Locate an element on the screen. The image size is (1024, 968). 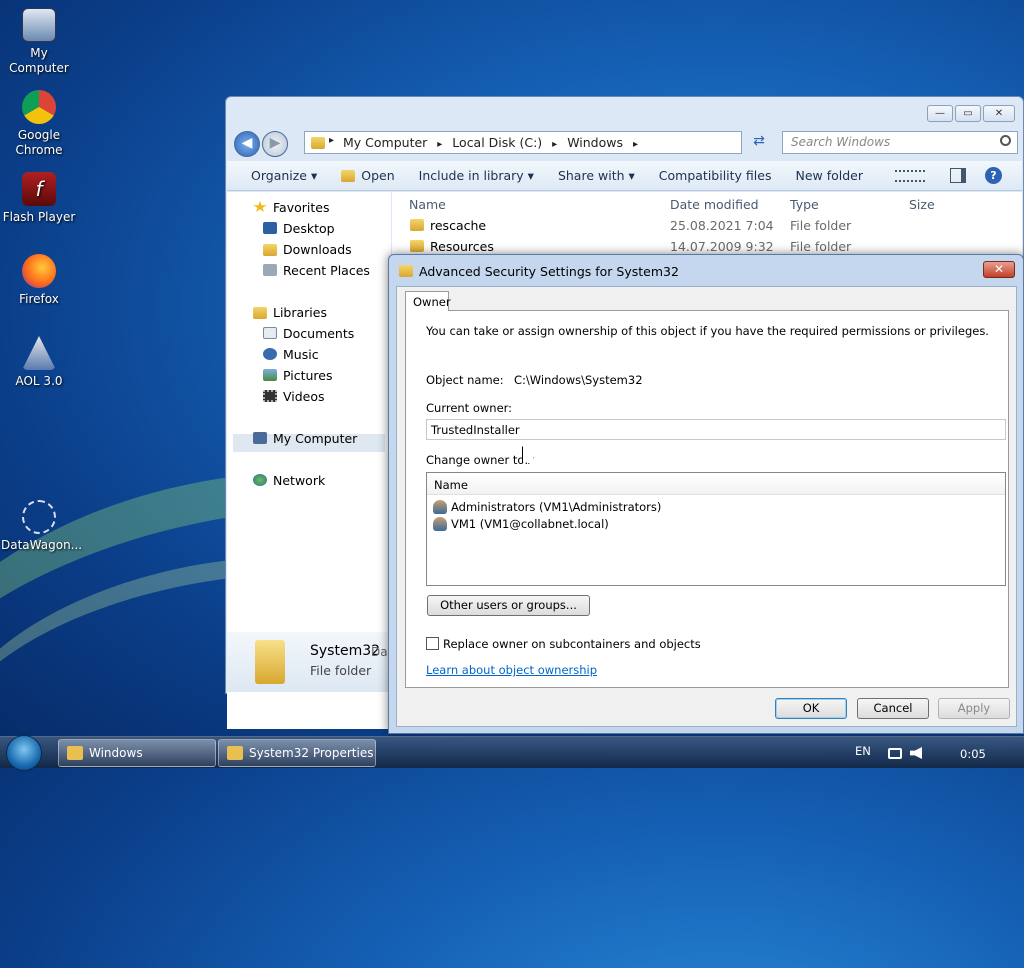
nav-label: Desktop is located at coordinates (309, 228).